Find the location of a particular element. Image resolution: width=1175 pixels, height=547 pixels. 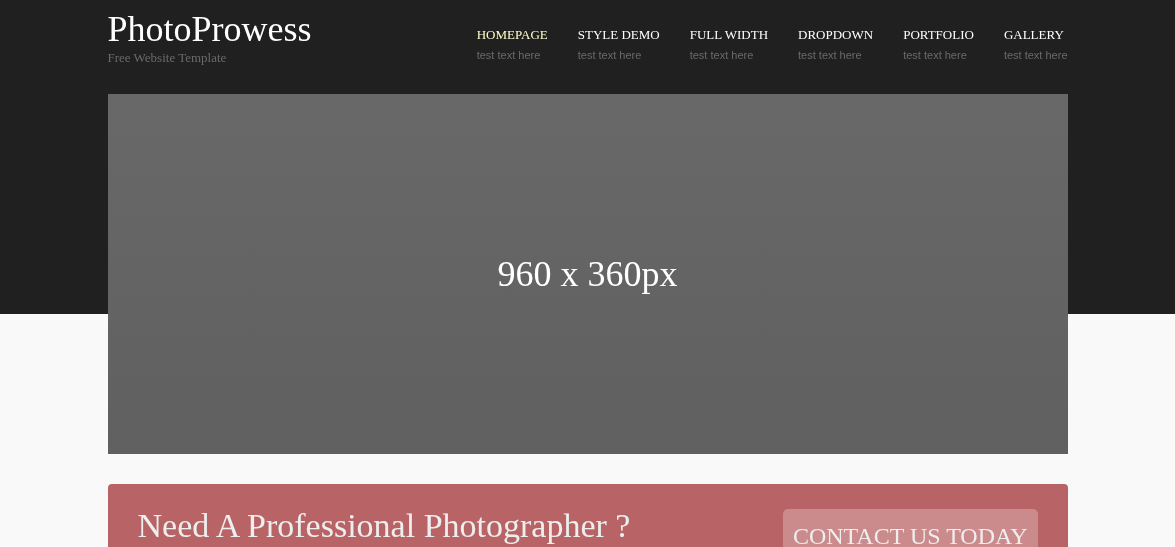

nav-item: DROPDOWN test text here is located at coordinates (836, 45).